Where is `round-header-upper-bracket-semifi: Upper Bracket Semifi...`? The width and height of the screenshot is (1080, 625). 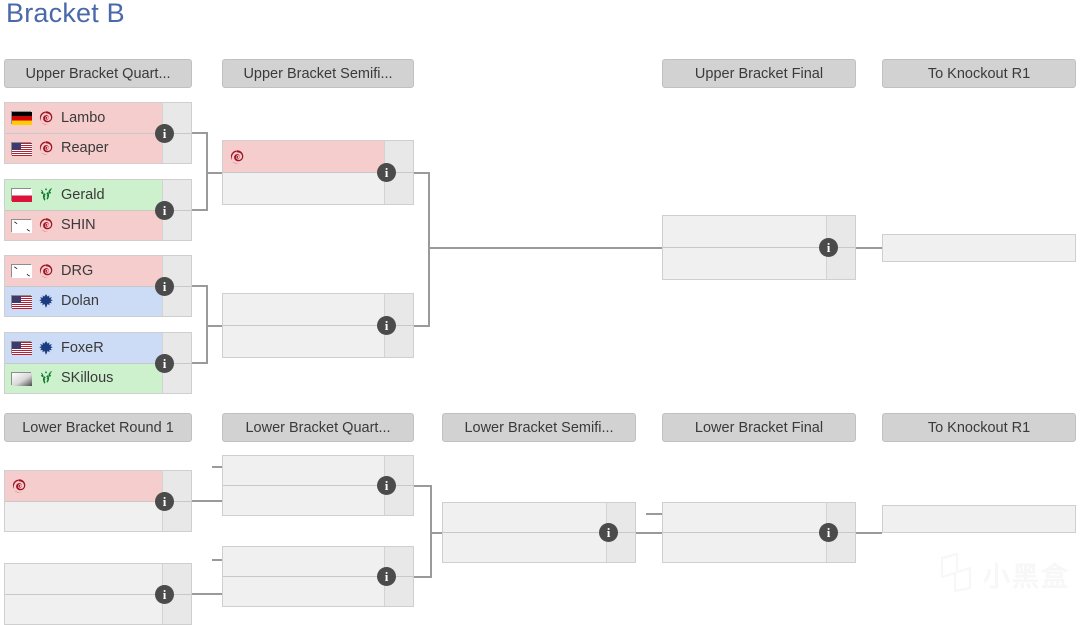
round-header-upper-bracket-semifi: Upper Bracket Semifi... is located at coordinates (318, 73).